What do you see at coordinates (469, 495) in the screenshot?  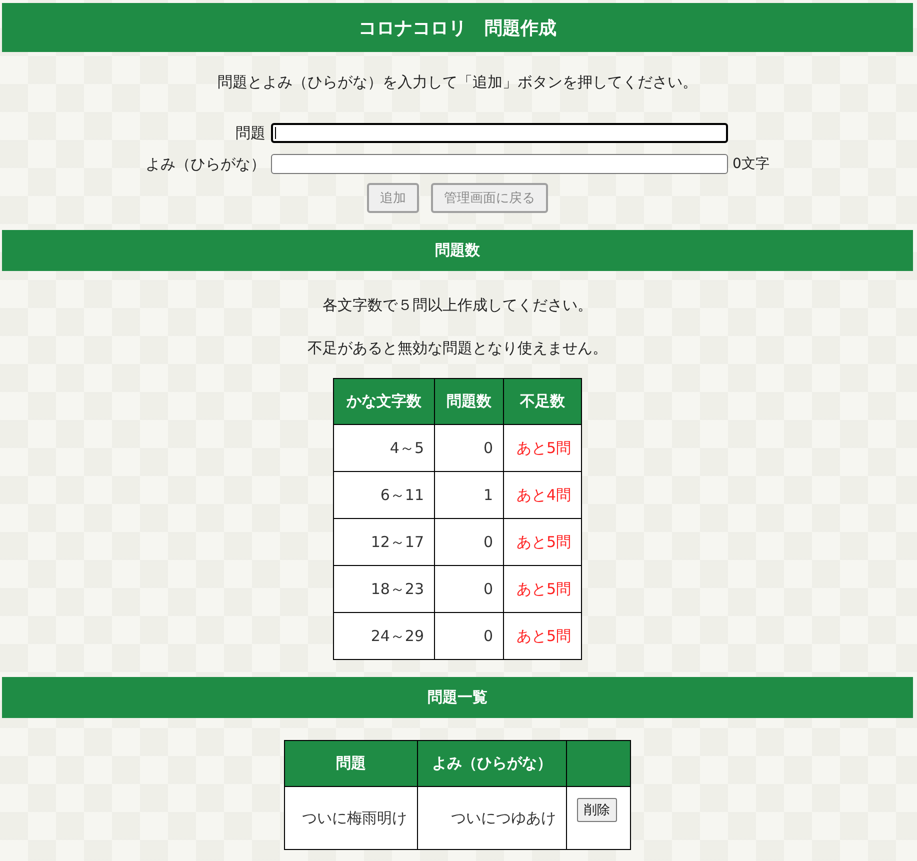 I see `table-cell: 1` at bounding box center [469, 495].